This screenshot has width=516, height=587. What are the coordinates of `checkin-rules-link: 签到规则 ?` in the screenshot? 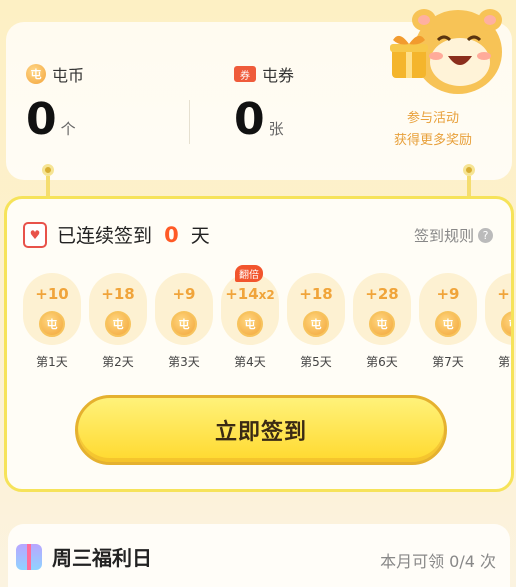 It's located at (453, 235).